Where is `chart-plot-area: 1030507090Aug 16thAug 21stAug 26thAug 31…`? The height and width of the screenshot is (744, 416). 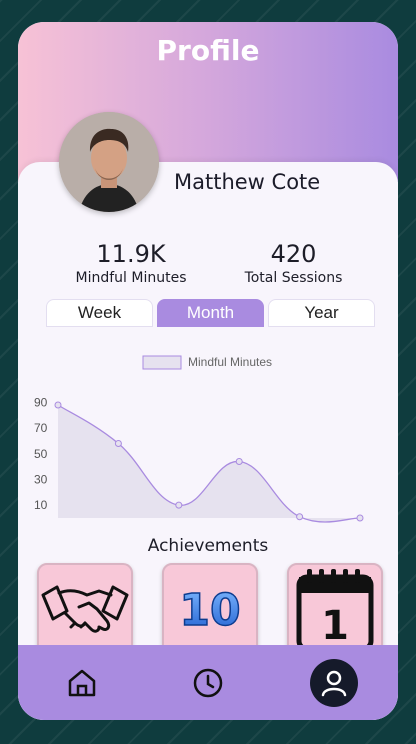
chart-plot-area: 1030507090Aug 16thAug 21stAug 26thAug 31… is located at coordinates (199, 459).